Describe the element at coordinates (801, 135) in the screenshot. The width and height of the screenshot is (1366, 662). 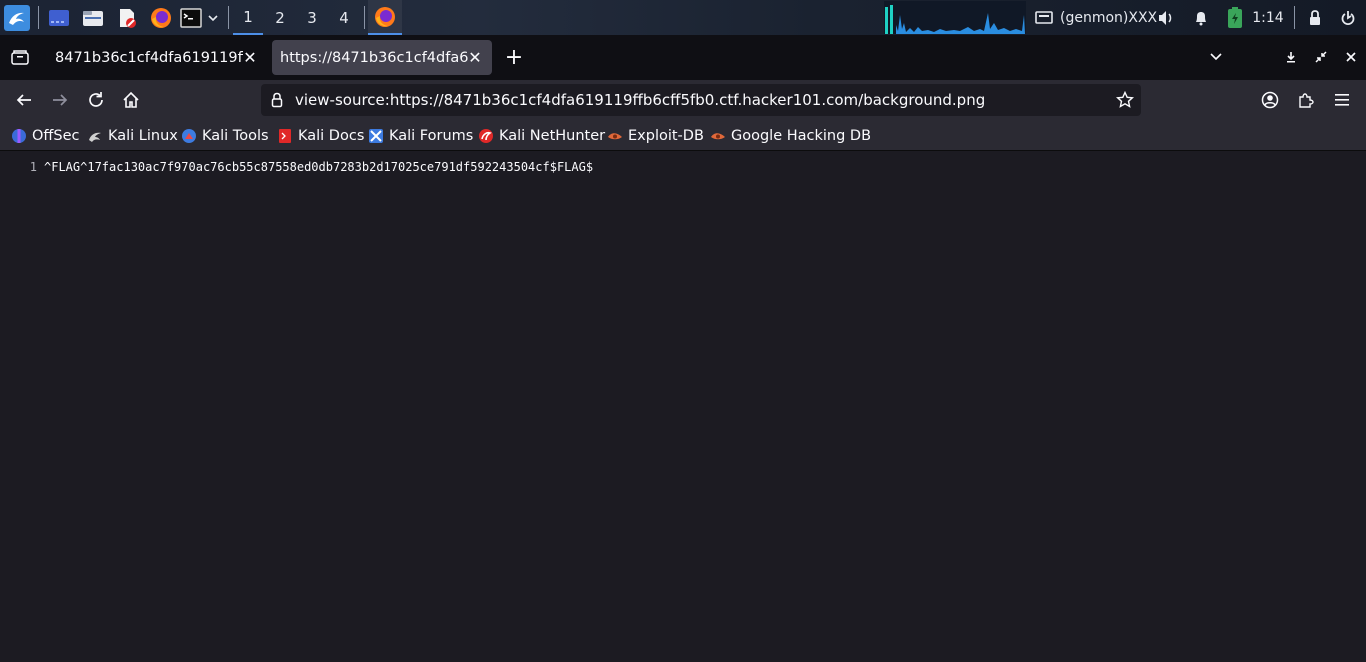
I see `bookmark-label: Google Hacking DB` at that location.